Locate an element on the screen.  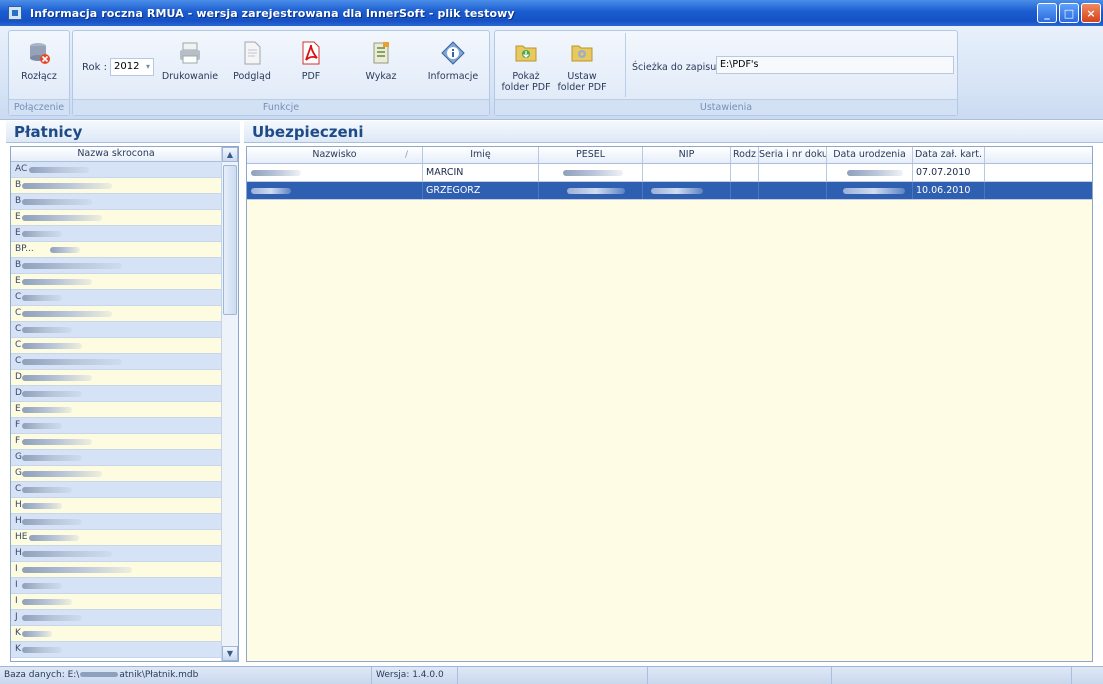
cell-birth-date is located at coordinates (870, 190).